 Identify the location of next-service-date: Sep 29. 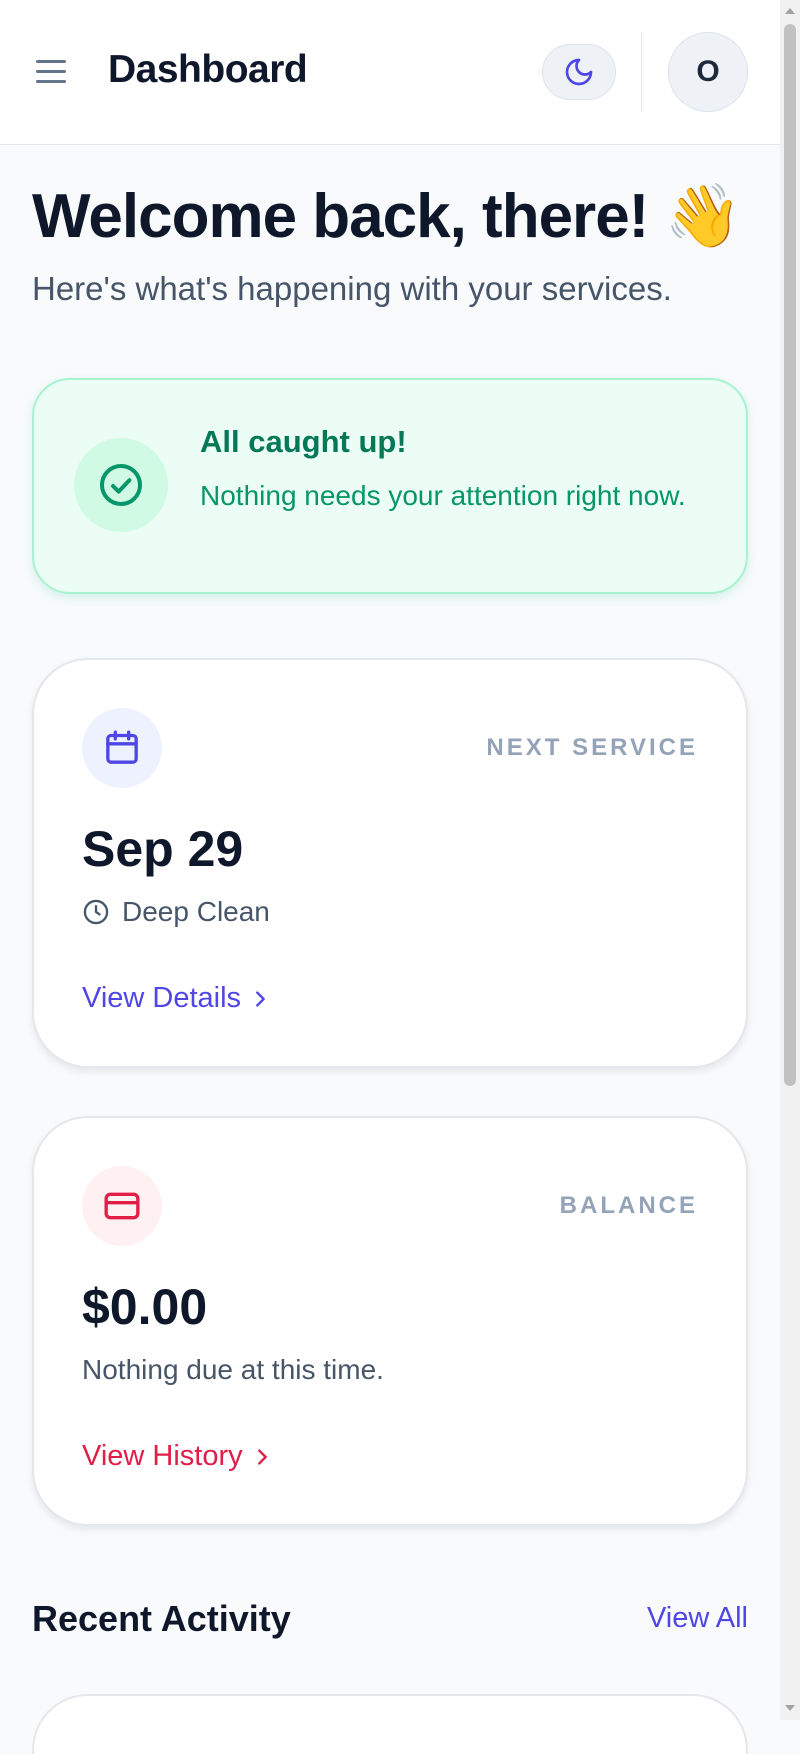
(163, 849).